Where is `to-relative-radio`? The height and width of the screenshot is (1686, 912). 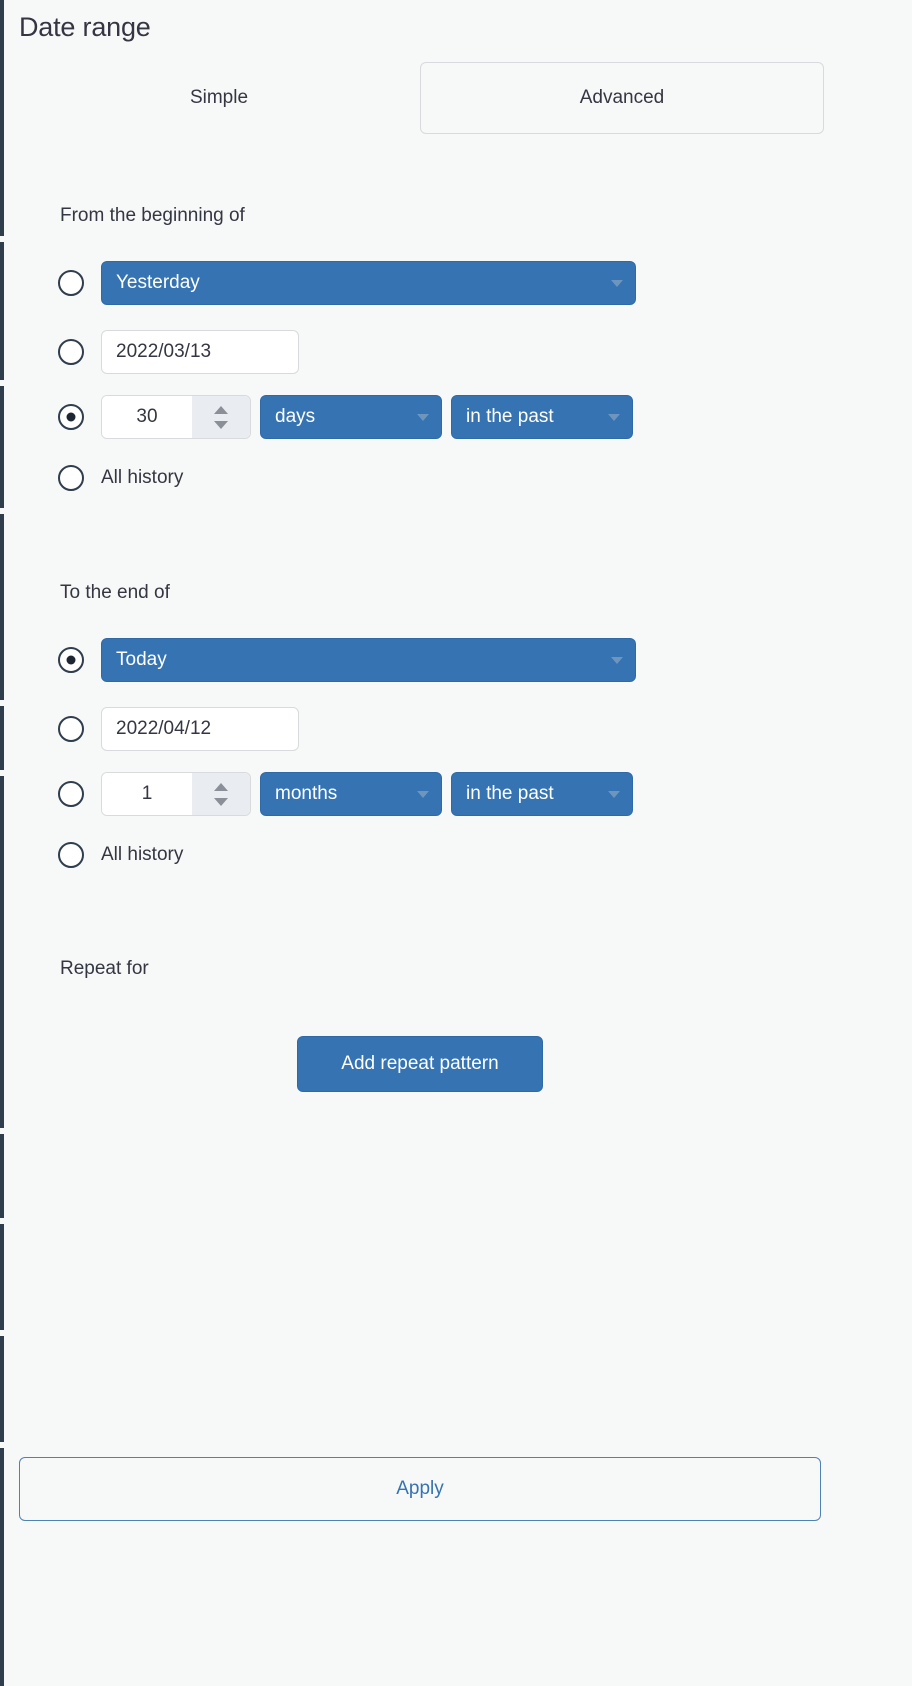 to-relative-radio is located at coordinates (71, 794).